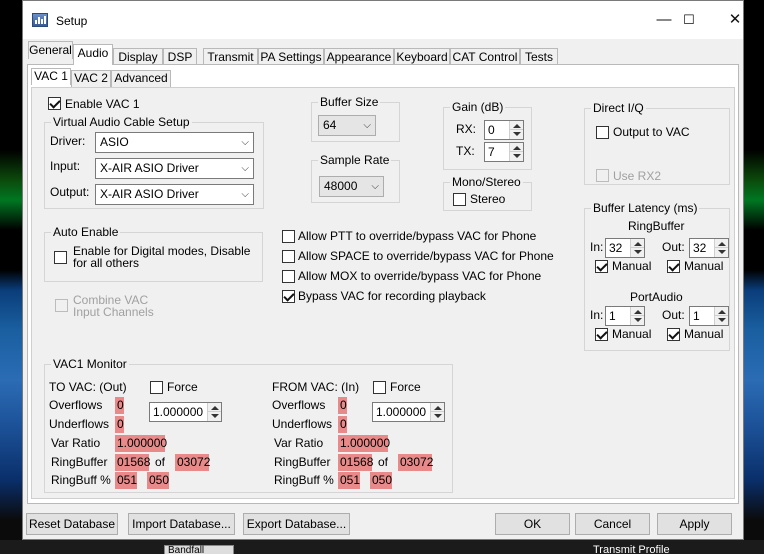 The height and width of the screenshot is (554, 764). I want to click on background-transmit-profile: Transmit Profile, so click(631, 549).